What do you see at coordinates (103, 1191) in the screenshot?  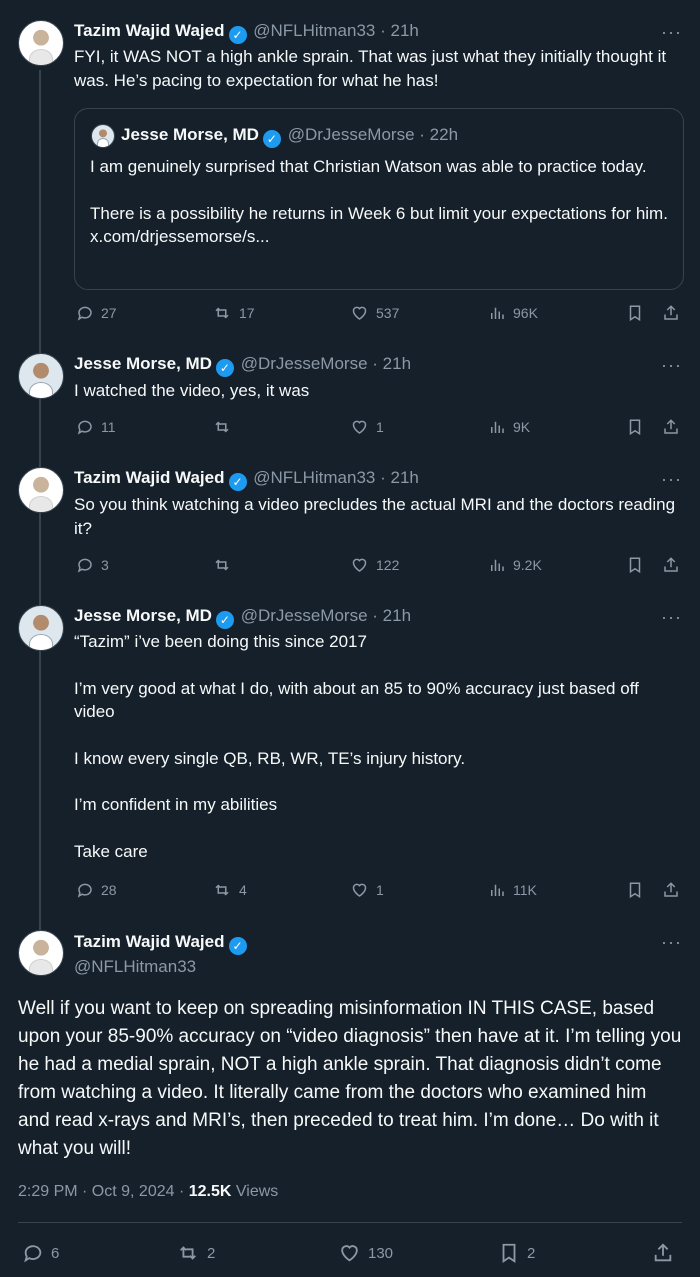 I see `post-timestamp: 2:29 PM · Oct 9, 2024 ·` at bounding box center [103, 1191].